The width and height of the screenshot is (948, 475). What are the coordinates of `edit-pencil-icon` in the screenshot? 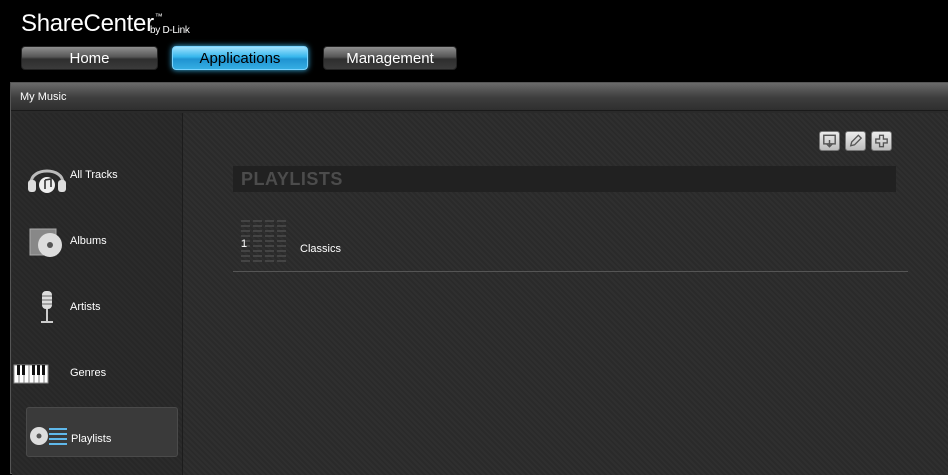 It's located at (856, 140).